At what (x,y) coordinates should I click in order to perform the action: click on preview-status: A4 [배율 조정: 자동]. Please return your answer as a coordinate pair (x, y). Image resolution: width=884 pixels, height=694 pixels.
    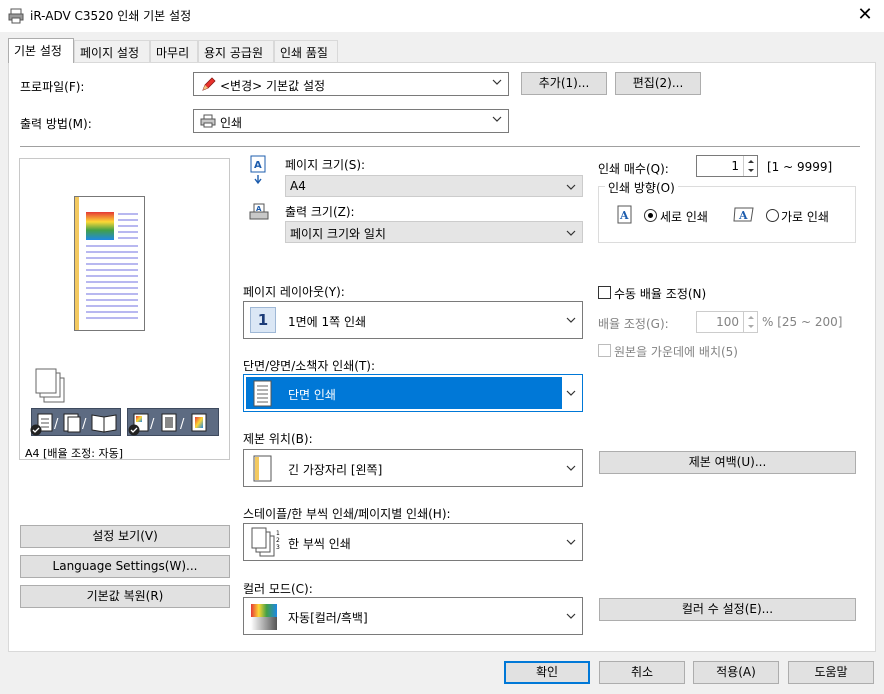
    Looking at the image, I should click on (74, 453).